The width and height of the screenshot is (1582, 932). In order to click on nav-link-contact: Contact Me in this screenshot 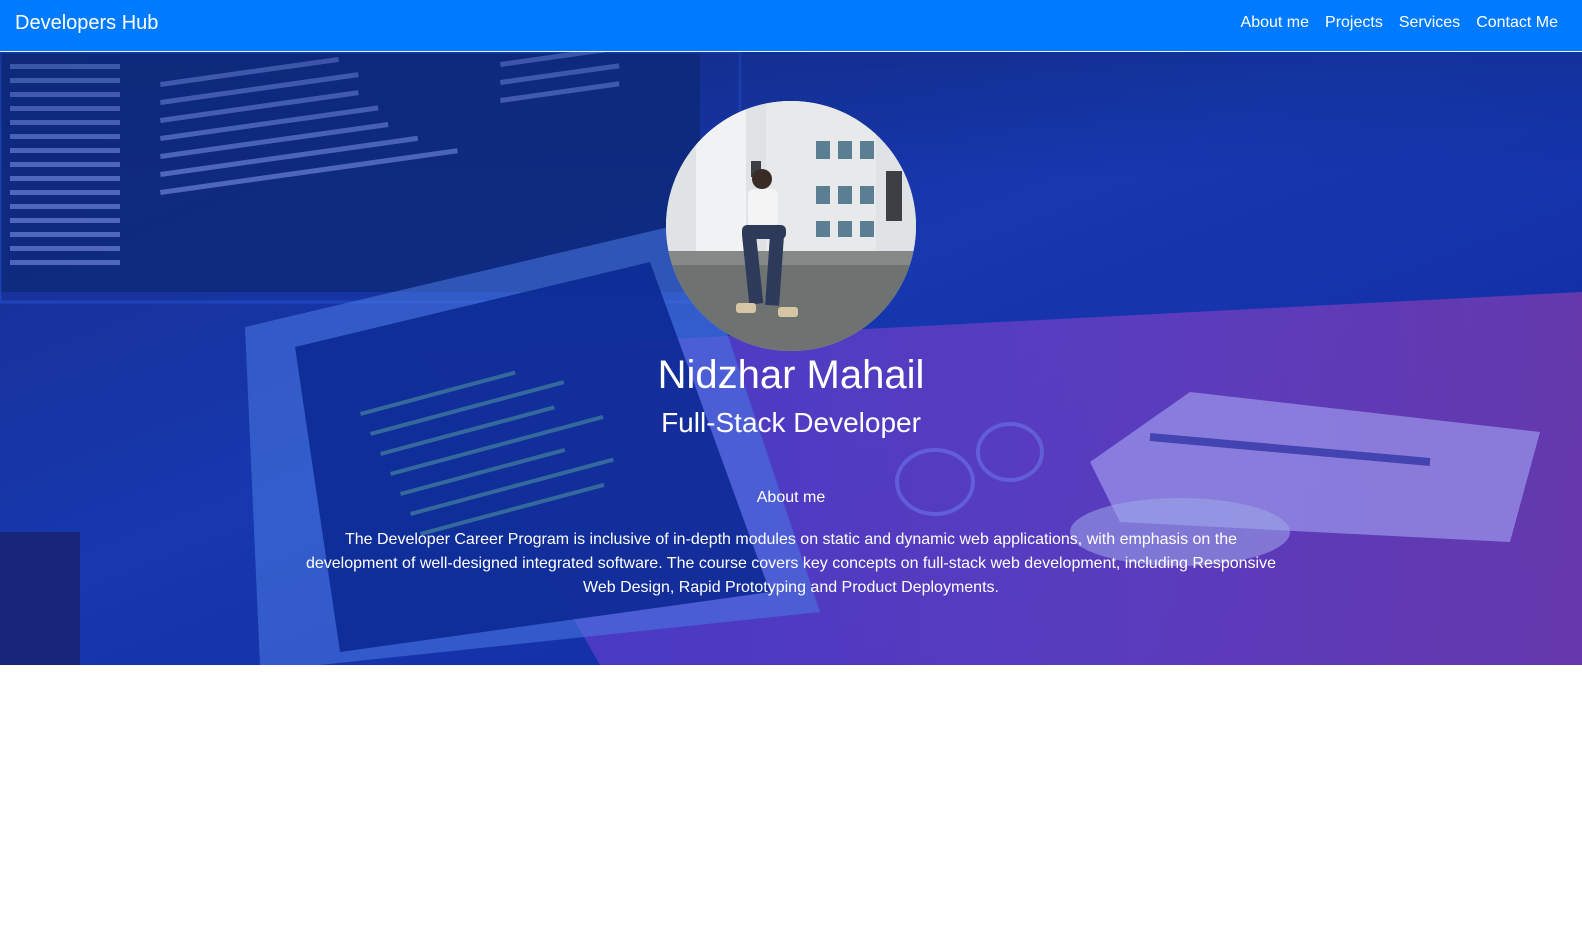, I will do `click(1517, 23)`.